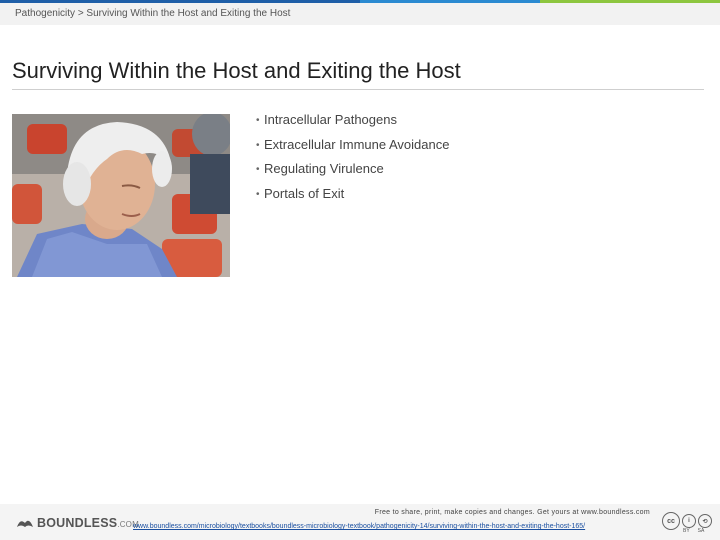  Describe the element at coordinates (701, 531) in the screenshot. I see `license-label-sa: SA` at that location.